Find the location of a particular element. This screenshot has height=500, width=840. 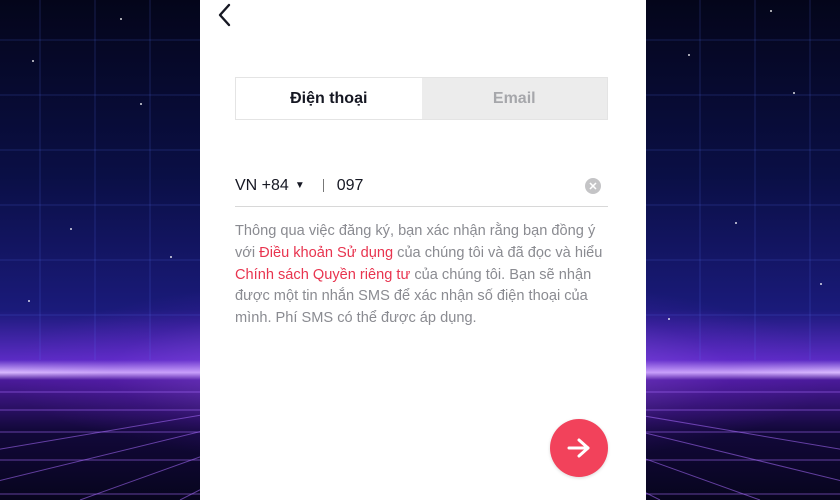

clear-icon: ✕ is located at coordinates (593, 186).